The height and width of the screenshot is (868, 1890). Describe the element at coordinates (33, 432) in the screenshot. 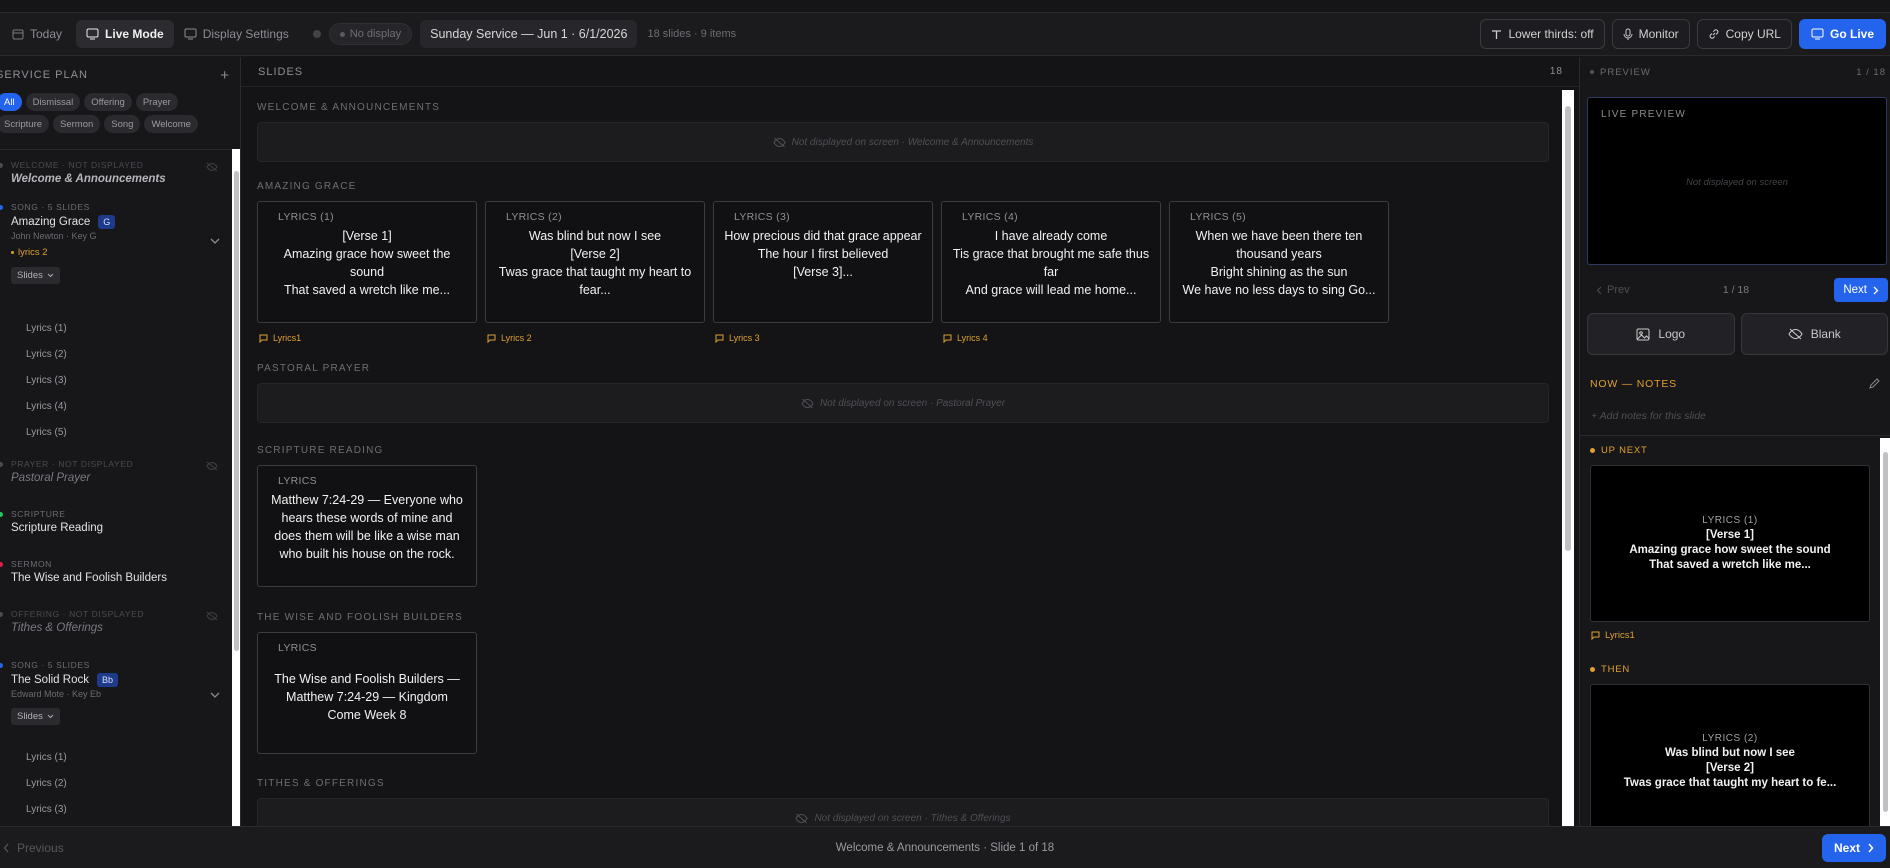

I see `slide-link: Lyrics (5)` at that location.